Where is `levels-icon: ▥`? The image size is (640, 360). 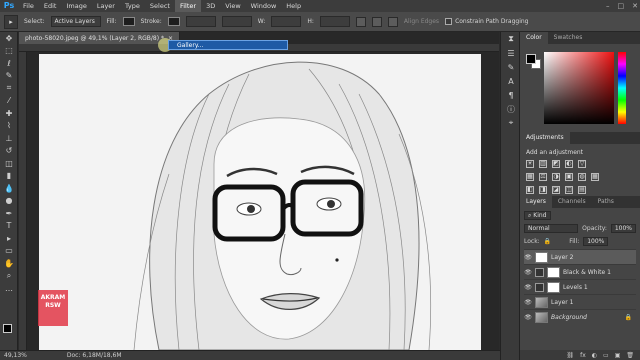
levels-icon: ▥ is located at coordinates (543, 164).